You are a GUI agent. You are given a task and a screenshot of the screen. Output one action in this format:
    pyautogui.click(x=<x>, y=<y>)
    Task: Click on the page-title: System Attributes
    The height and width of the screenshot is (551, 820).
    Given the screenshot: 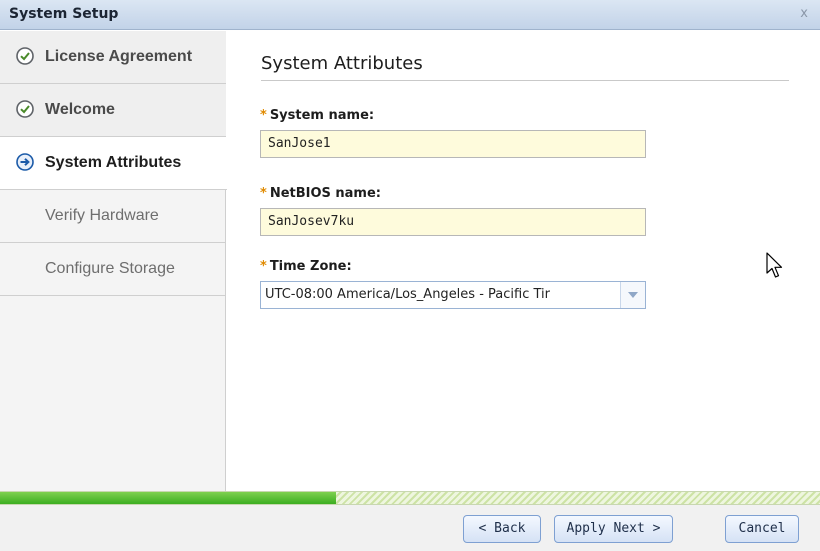 What is the action you would take?
    pyautogui.click(x=525, y=67)
    